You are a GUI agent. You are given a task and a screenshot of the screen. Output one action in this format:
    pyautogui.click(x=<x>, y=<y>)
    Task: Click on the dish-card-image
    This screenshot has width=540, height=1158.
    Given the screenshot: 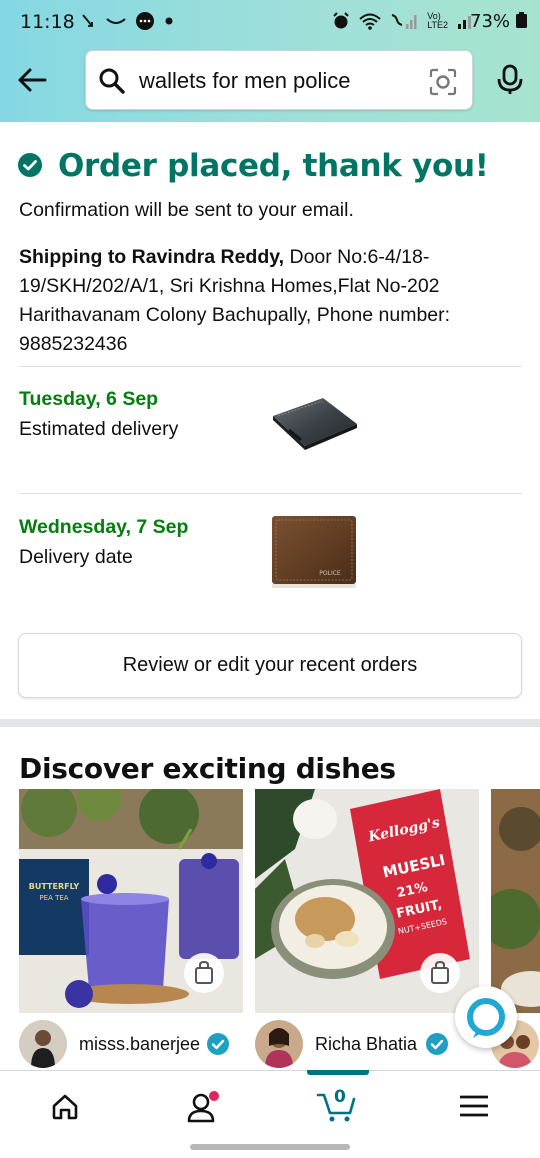 What is the action you would take?
    pyautogui.click(x=515, y=901)
    